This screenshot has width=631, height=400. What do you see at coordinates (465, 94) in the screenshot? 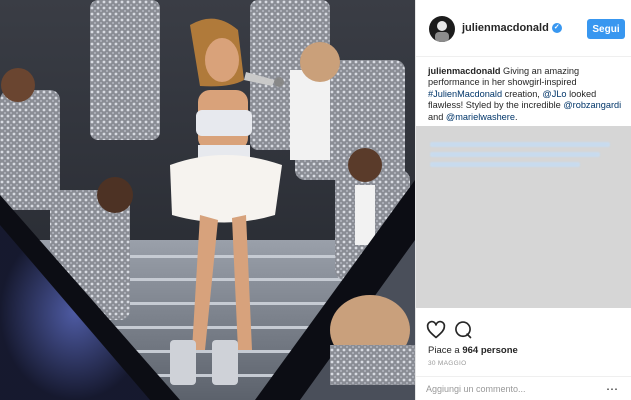
I see `hashtag-link: #JulienMacdonald` at bounding box center [465, 94].